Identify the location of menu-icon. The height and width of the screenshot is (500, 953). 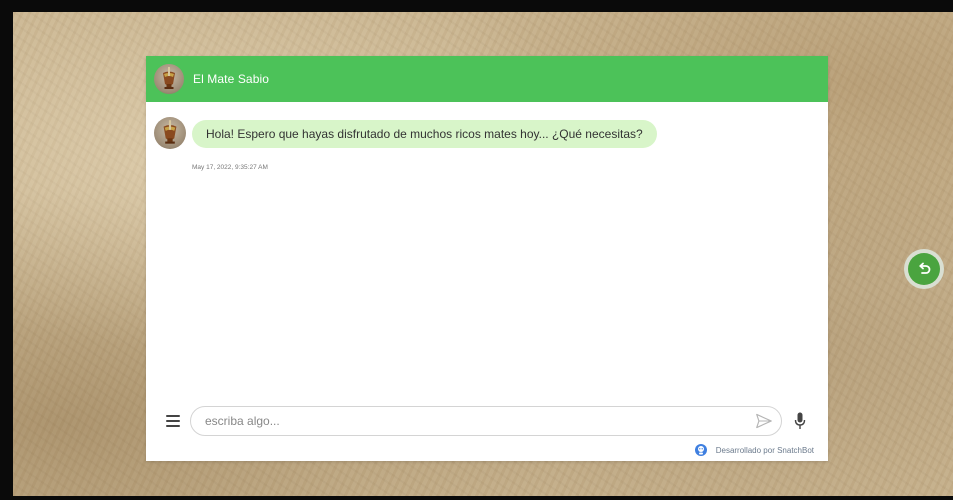
(173, 421).